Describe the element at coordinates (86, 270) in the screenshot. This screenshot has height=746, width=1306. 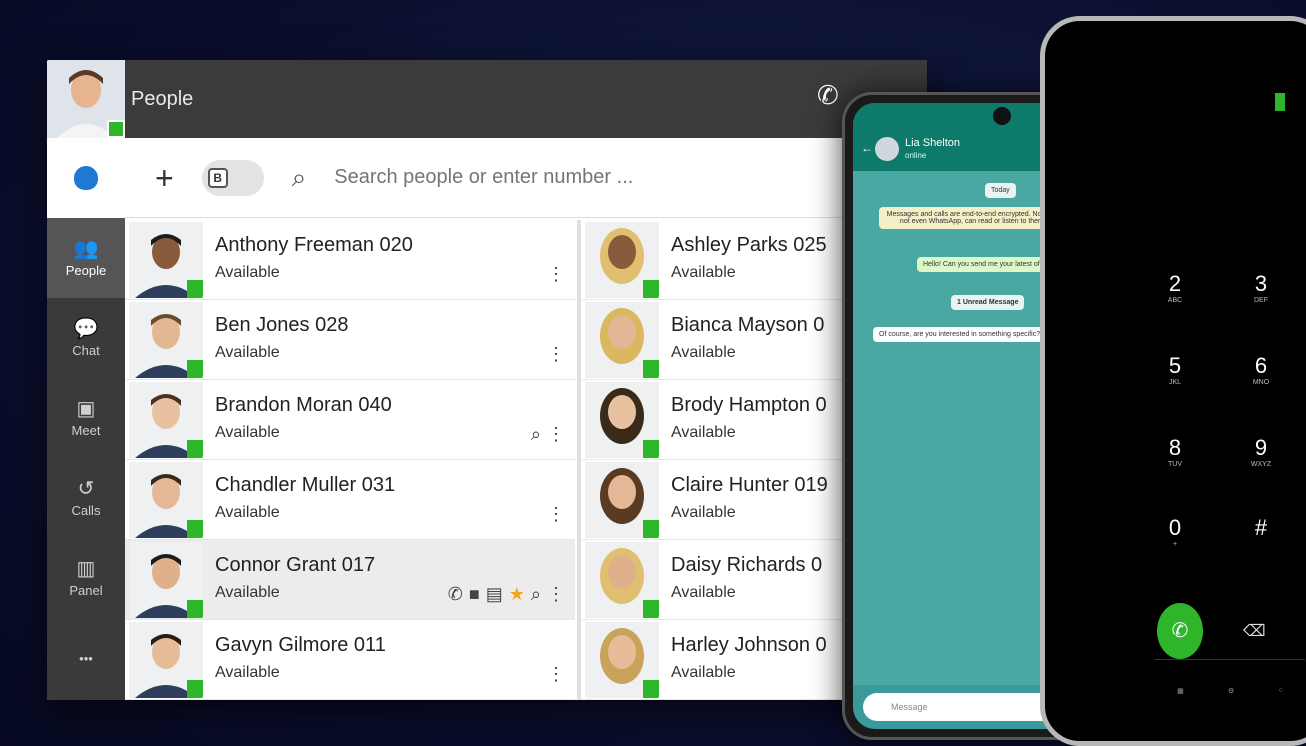
I see `rail-item-label: People` at that location.